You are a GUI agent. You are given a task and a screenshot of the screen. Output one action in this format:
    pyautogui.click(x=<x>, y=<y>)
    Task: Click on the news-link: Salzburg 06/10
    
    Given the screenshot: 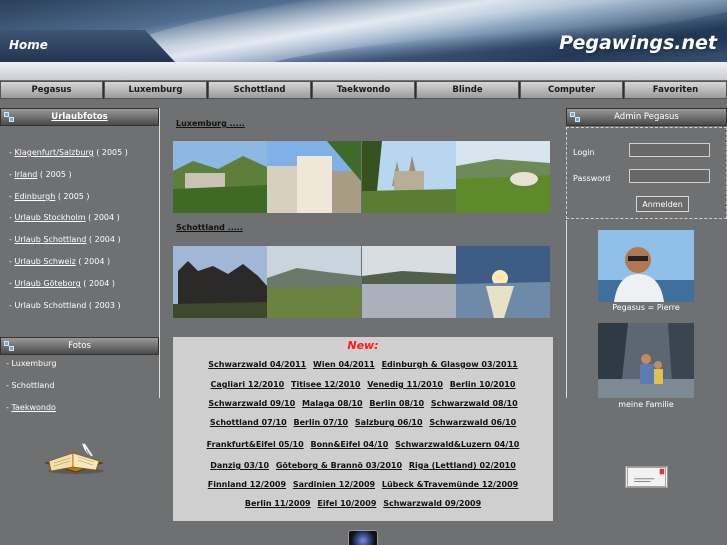 What is the action you would take?
    pyautogui.click(x=389, y=422)
    